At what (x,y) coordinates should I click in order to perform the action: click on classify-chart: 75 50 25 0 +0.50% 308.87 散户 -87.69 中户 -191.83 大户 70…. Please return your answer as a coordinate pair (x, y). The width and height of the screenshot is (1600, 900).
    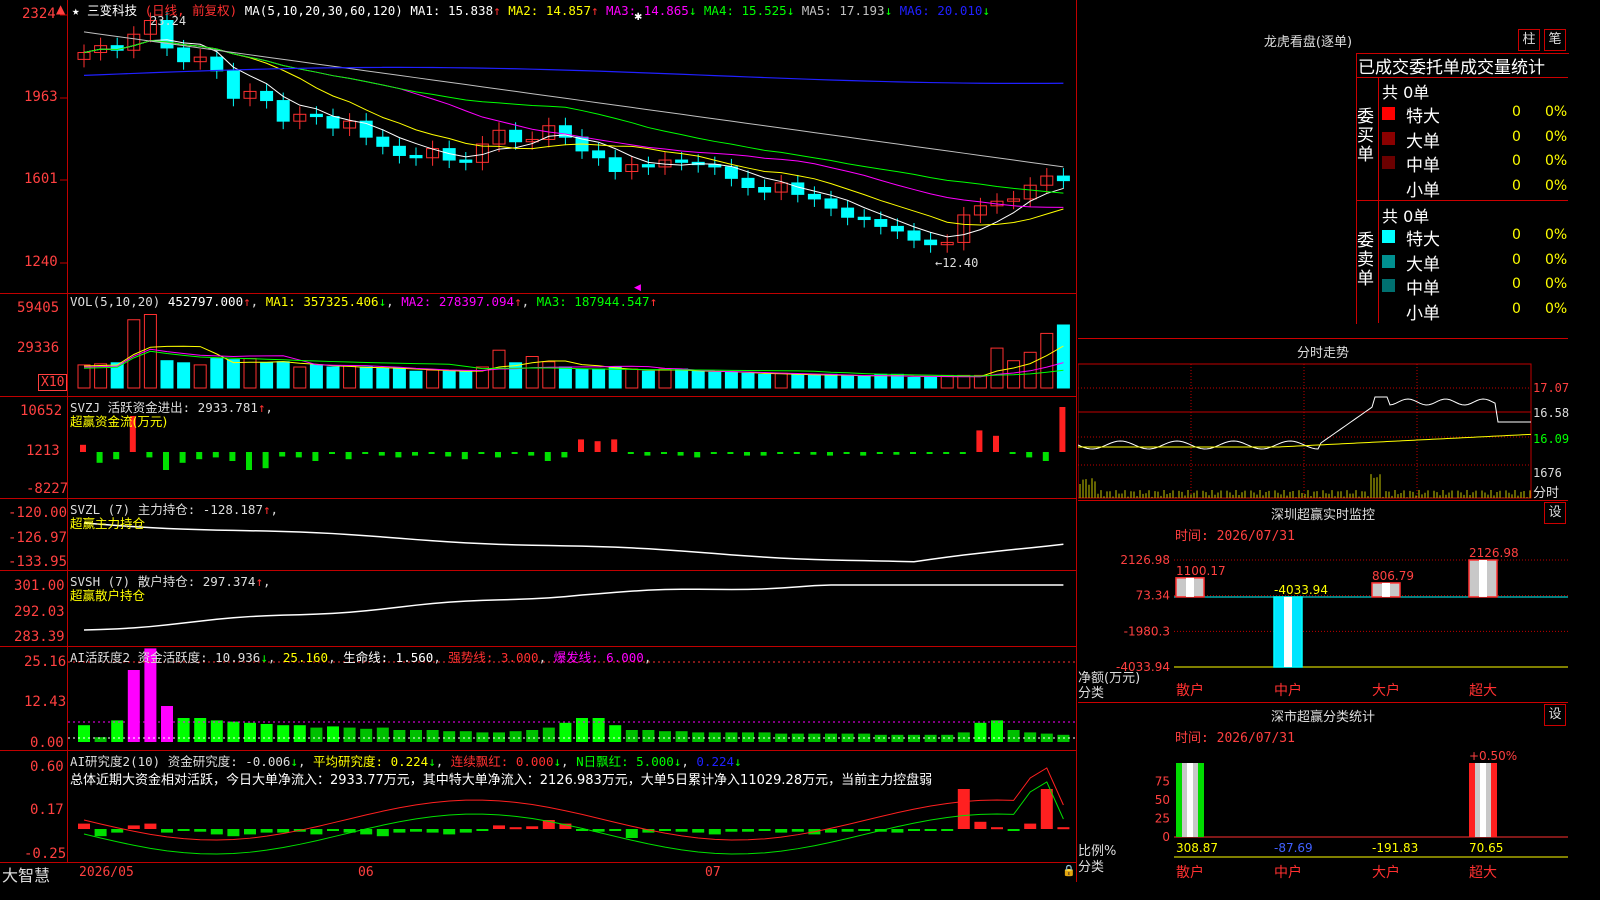
    Looking at the image, I should click on (1323, 813).